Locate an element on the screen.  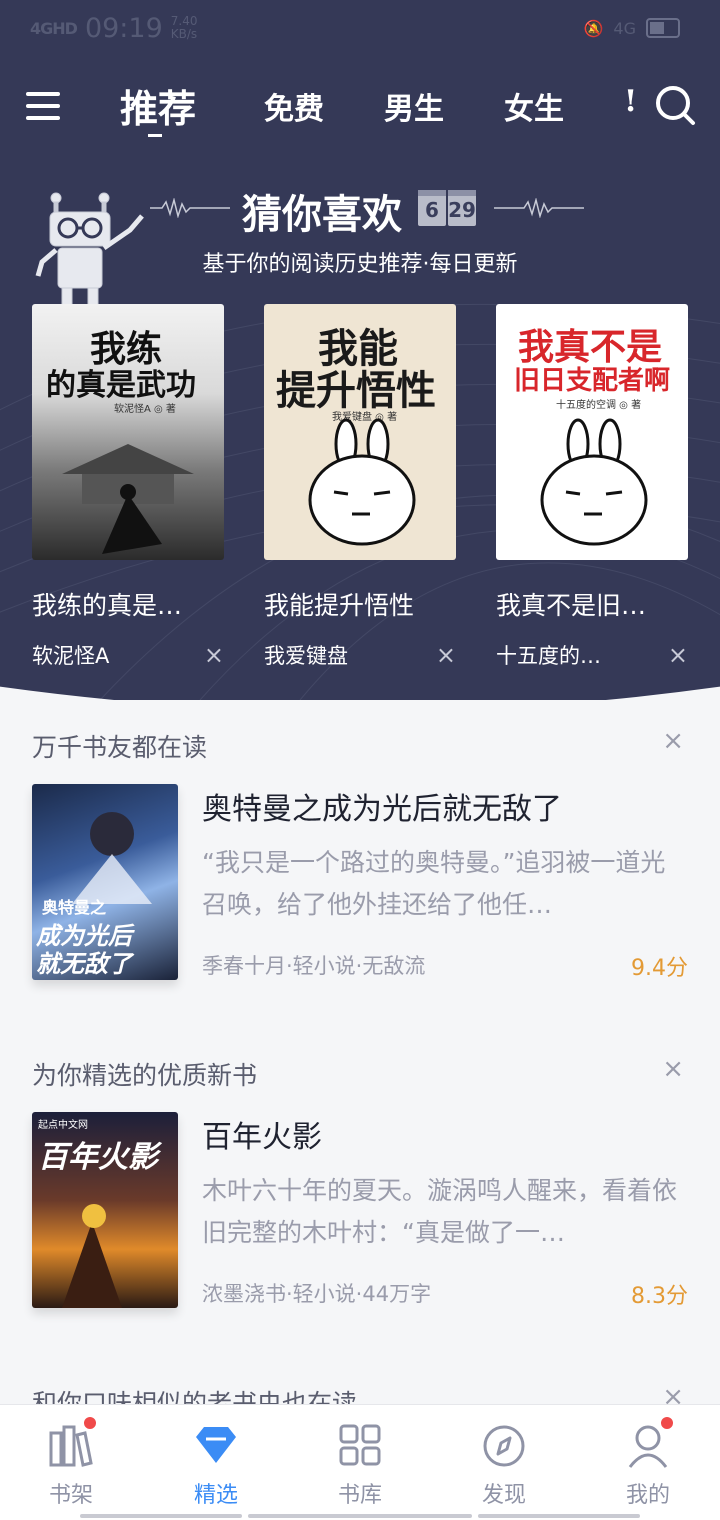
rec-book-card: 我练 的真是武功 软泥怪A ◎ 著 我练的真是… 软泥怪A × is located at coordinates (128, 487).